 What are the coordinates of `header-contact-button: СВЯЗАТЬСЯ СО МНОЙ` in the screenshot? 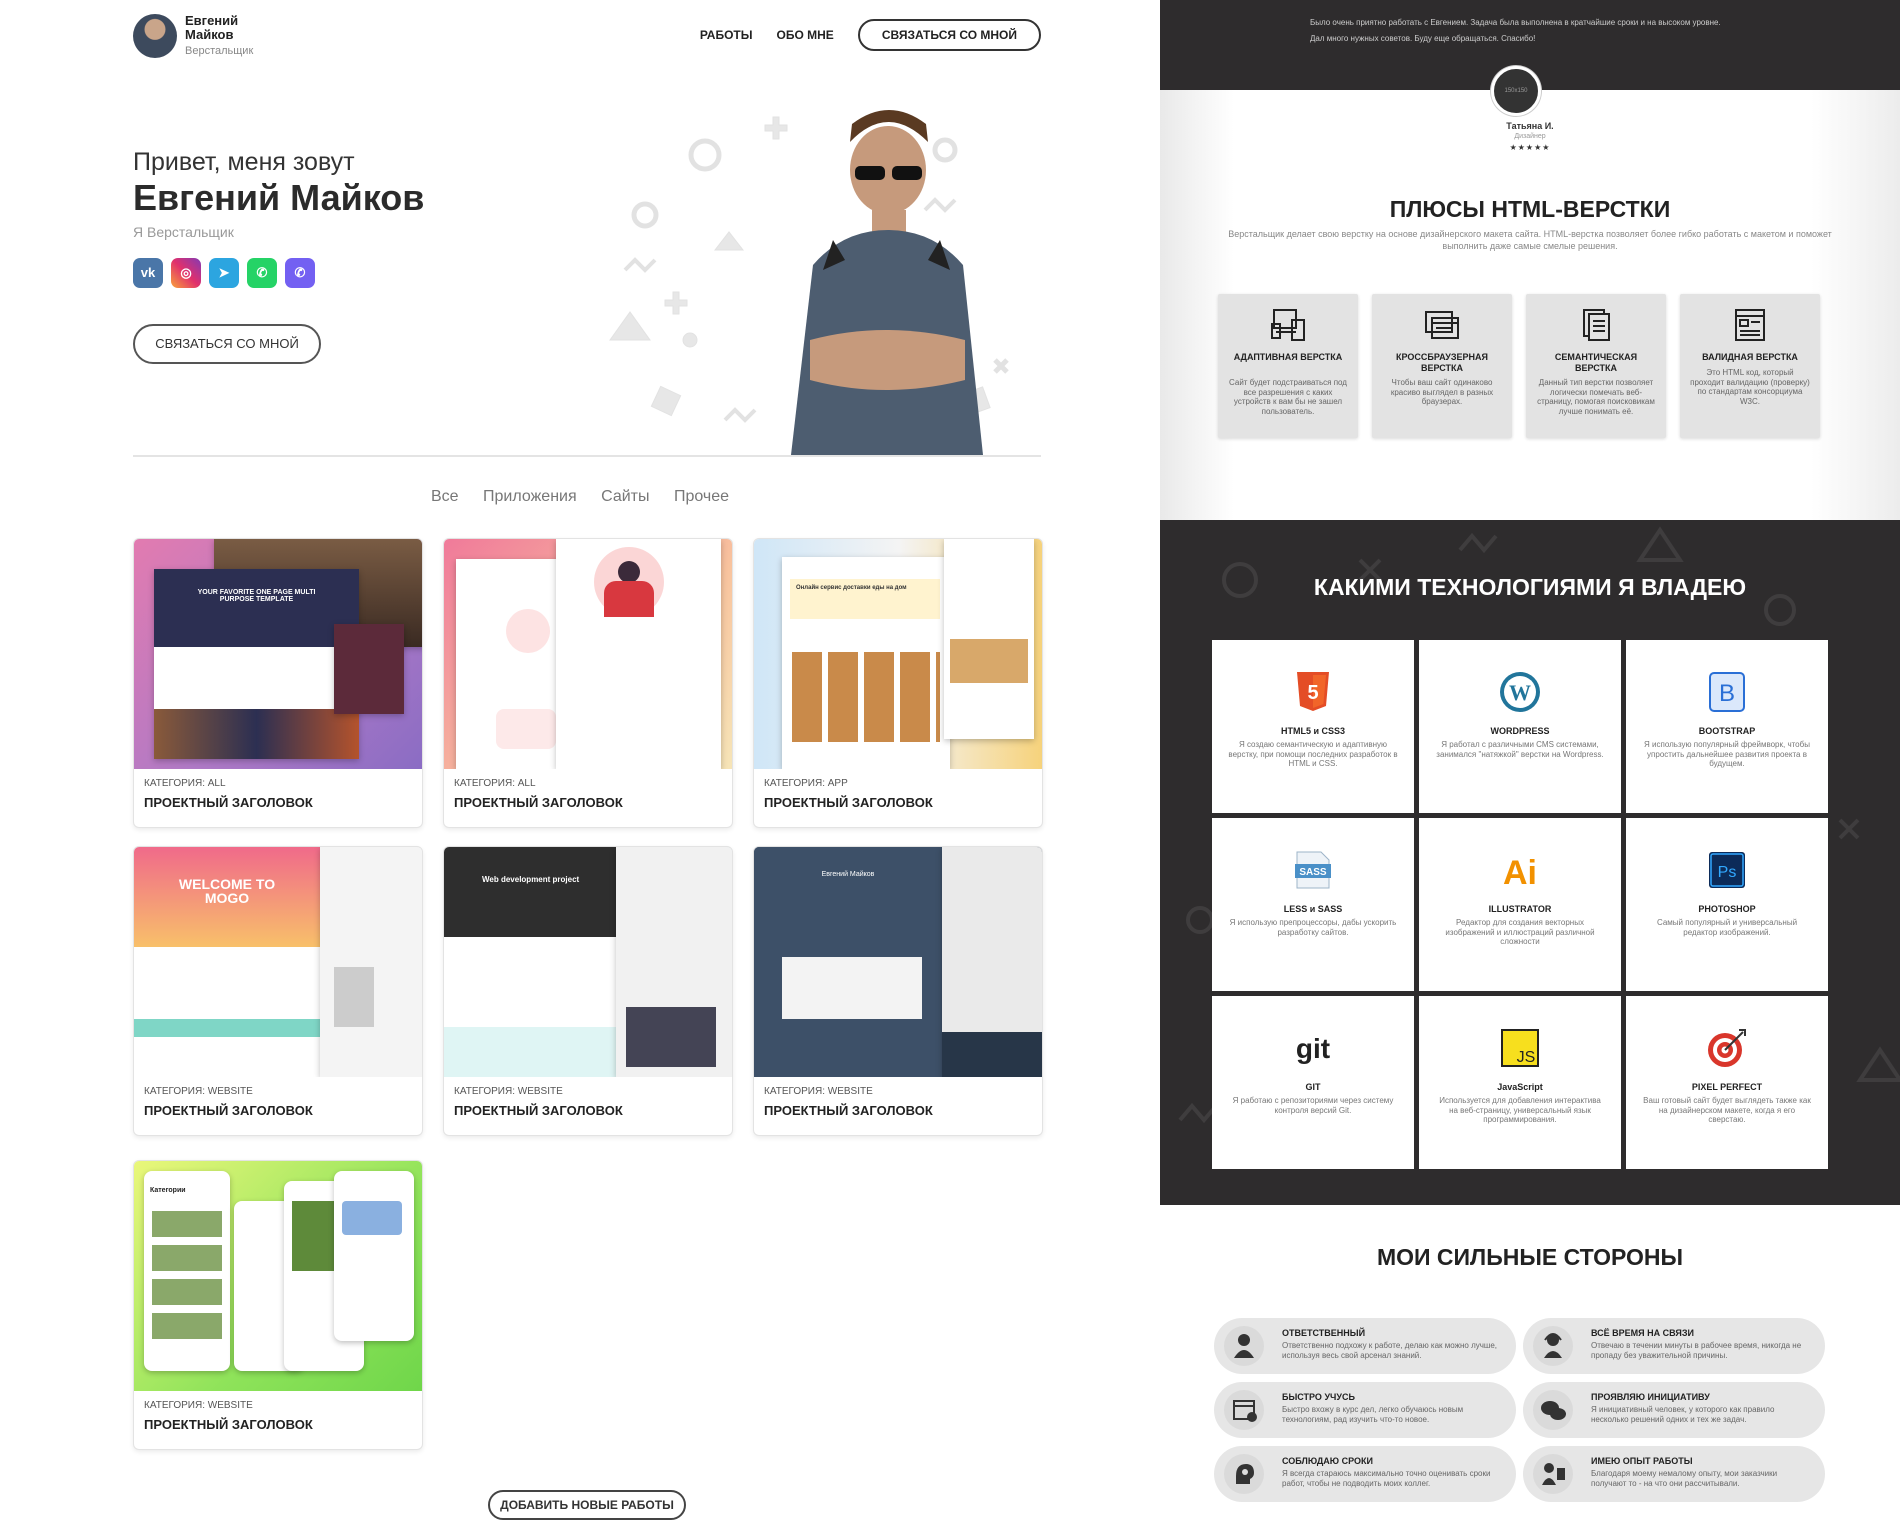 It's located at (949, 35).